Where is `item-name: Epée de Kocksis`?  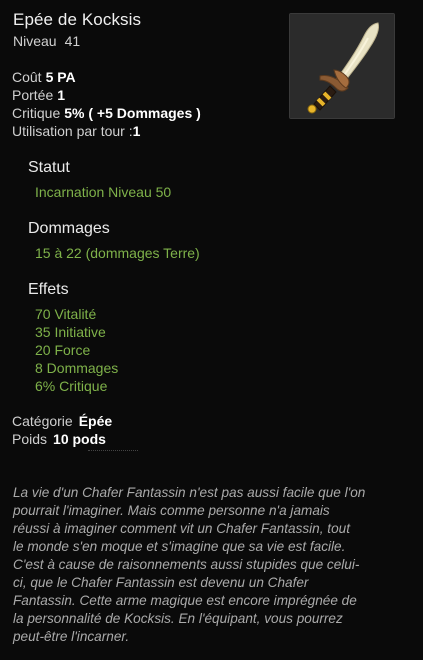 item-name: Epée de Kocksis is located at coordinates (77, 19).